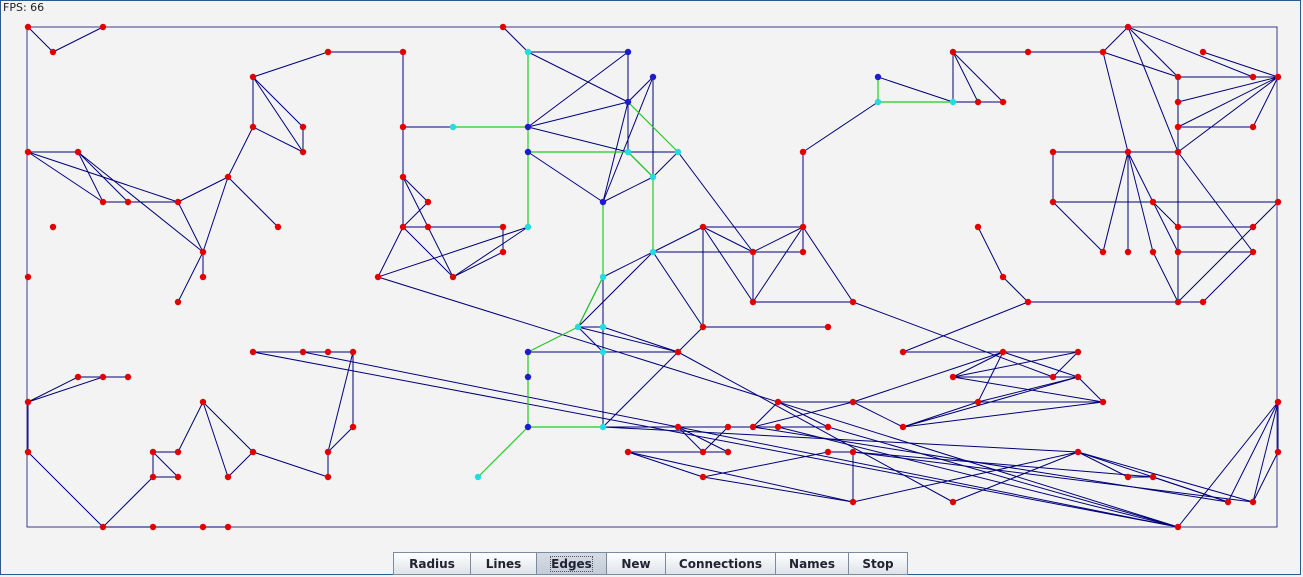  I want to click on stop-button: Stop, so click(878, 563).